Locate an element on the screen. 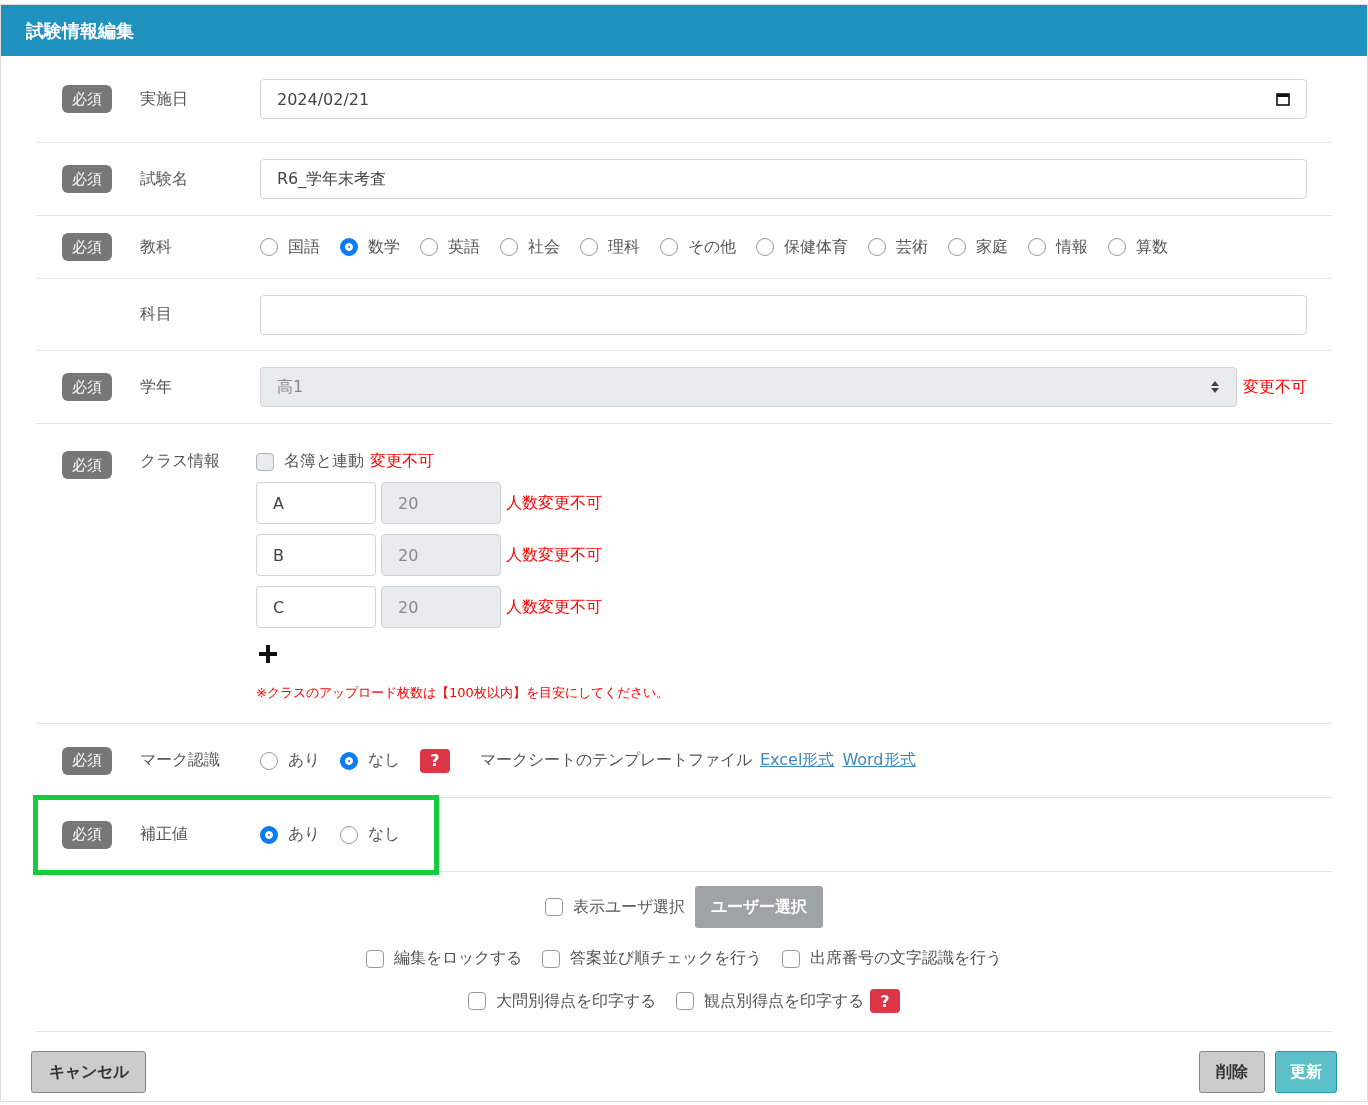 The image size is (1368, 1105). field-label: 学年 is located at coordinates (156, 387).